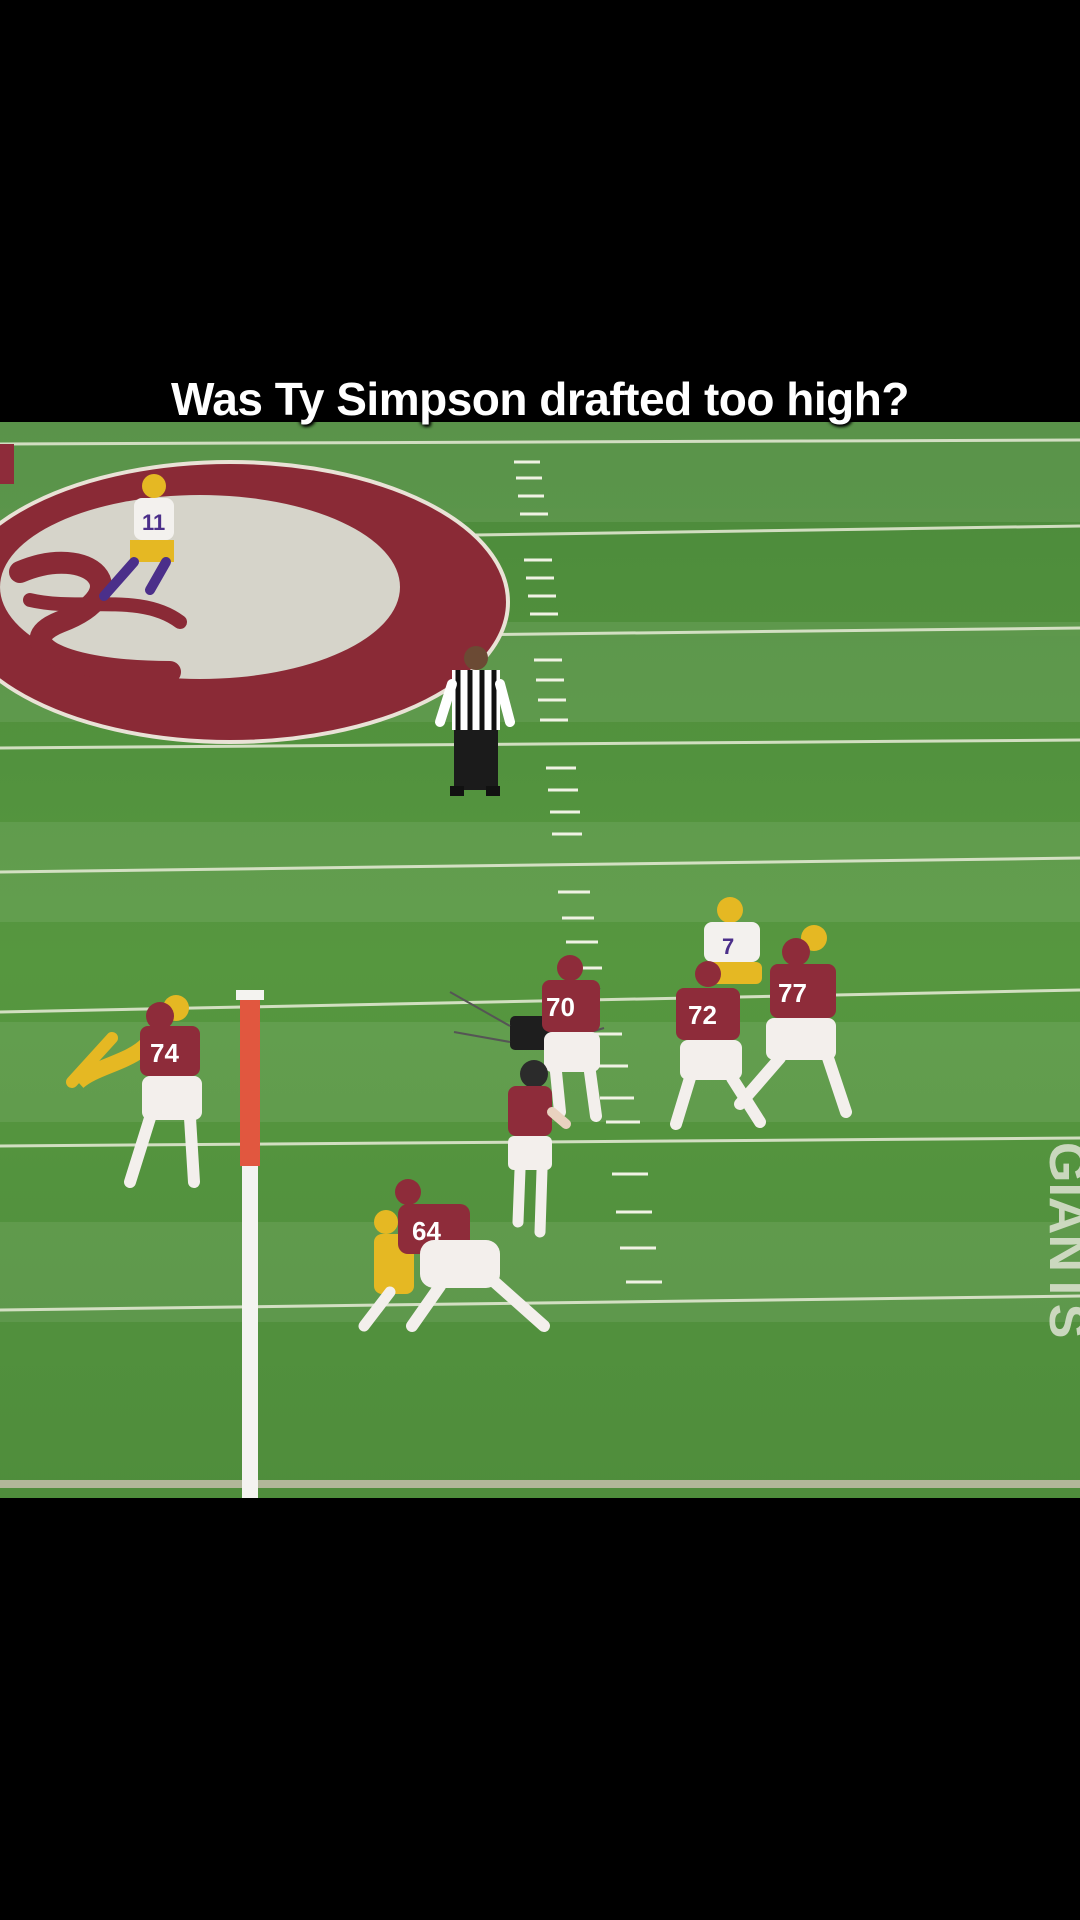  Describe the element at coordinates (540, 1484) in the screenshot. I see `sideline` at that location.